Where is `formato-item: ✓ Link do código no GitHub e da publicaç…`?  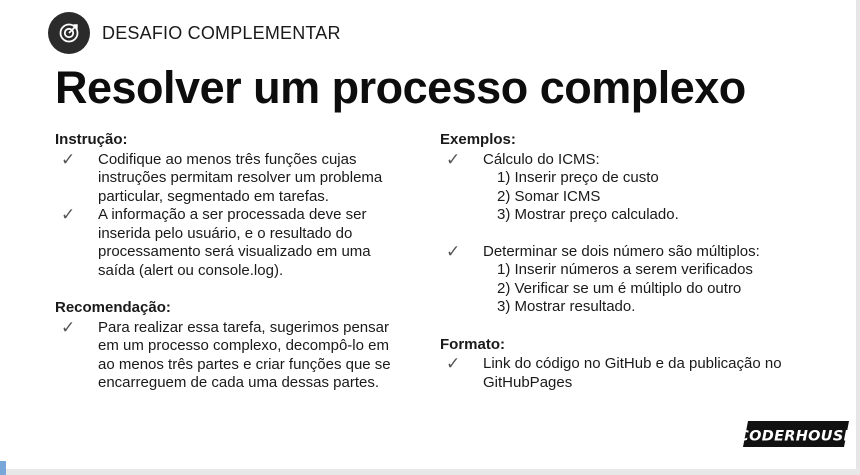 formato-item: ✓ Link do código no GitHub e da publicaç… is located at coordinates (635, 373).